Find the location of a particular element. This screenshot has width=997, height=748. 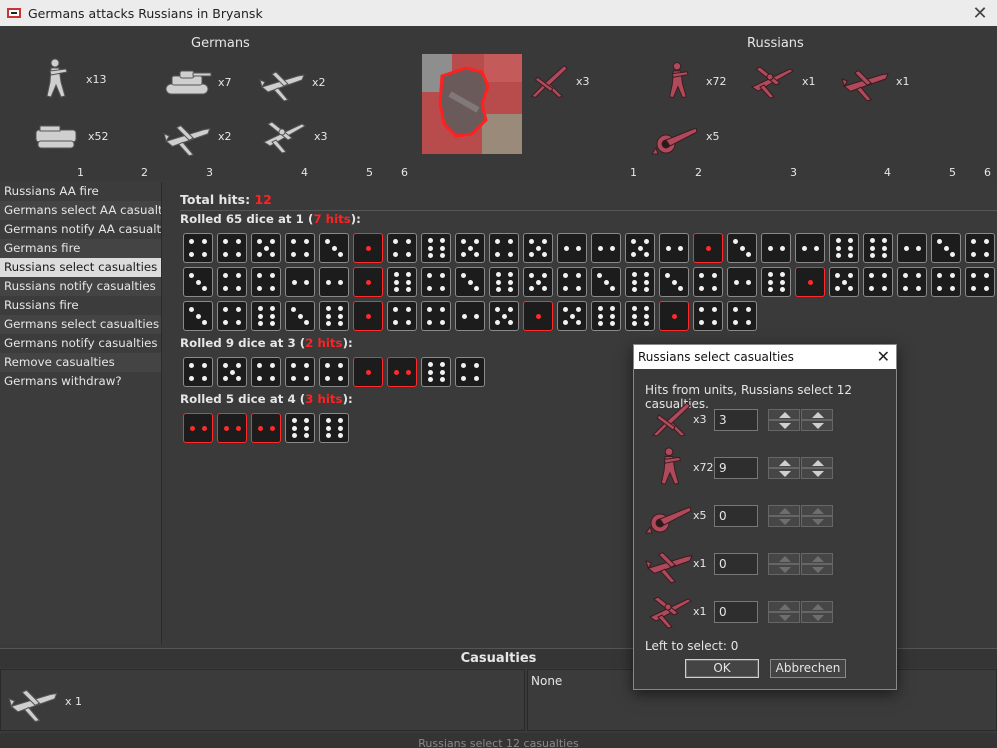

defender-axis-label: 4 is located at coordinates (887, 172).